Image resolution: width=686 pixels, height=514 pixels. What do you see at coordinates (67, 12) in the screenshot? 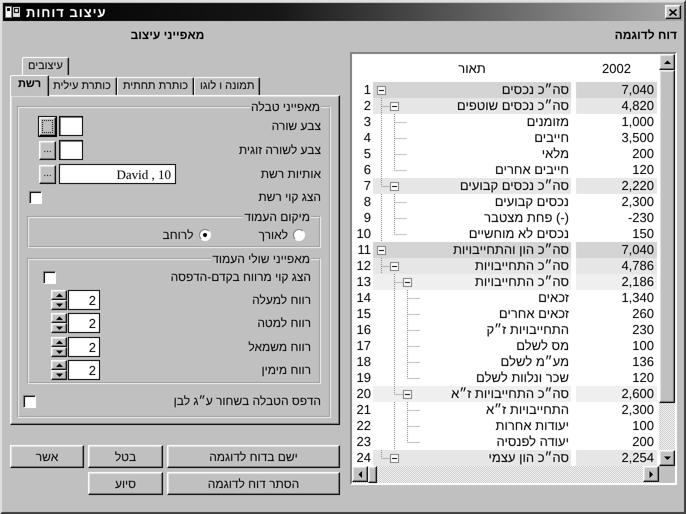
I see `window-title: עיצוב דוחות` at bounding box center [67, 12].